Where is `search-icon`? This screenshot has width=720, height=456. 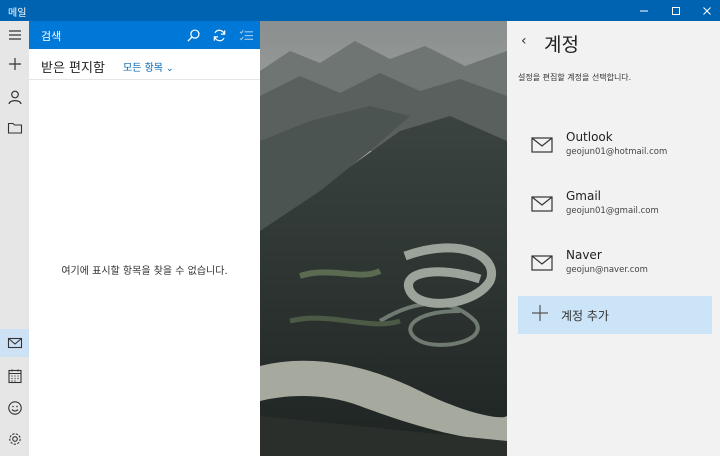
search-icon is located at coordinates (193, 35).